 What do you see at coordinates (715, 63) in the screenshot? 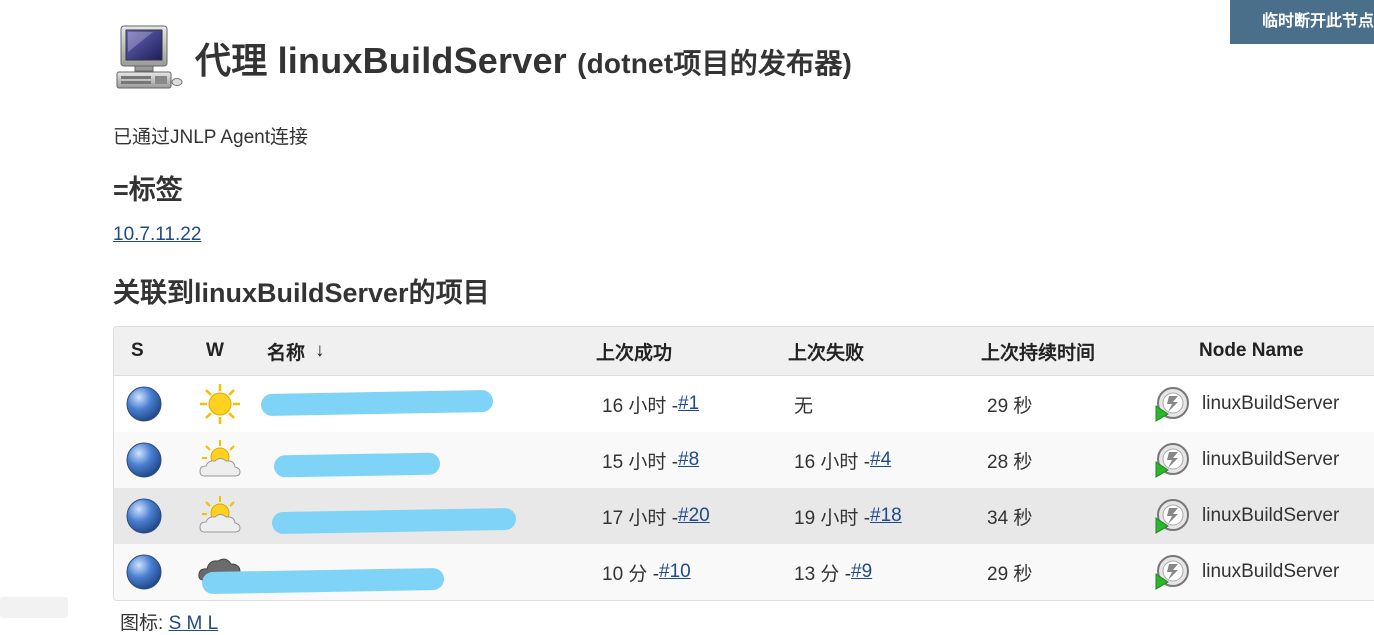
I see `agent-description: (dotnet项目的发布器)` at bounding box center [715, 63].